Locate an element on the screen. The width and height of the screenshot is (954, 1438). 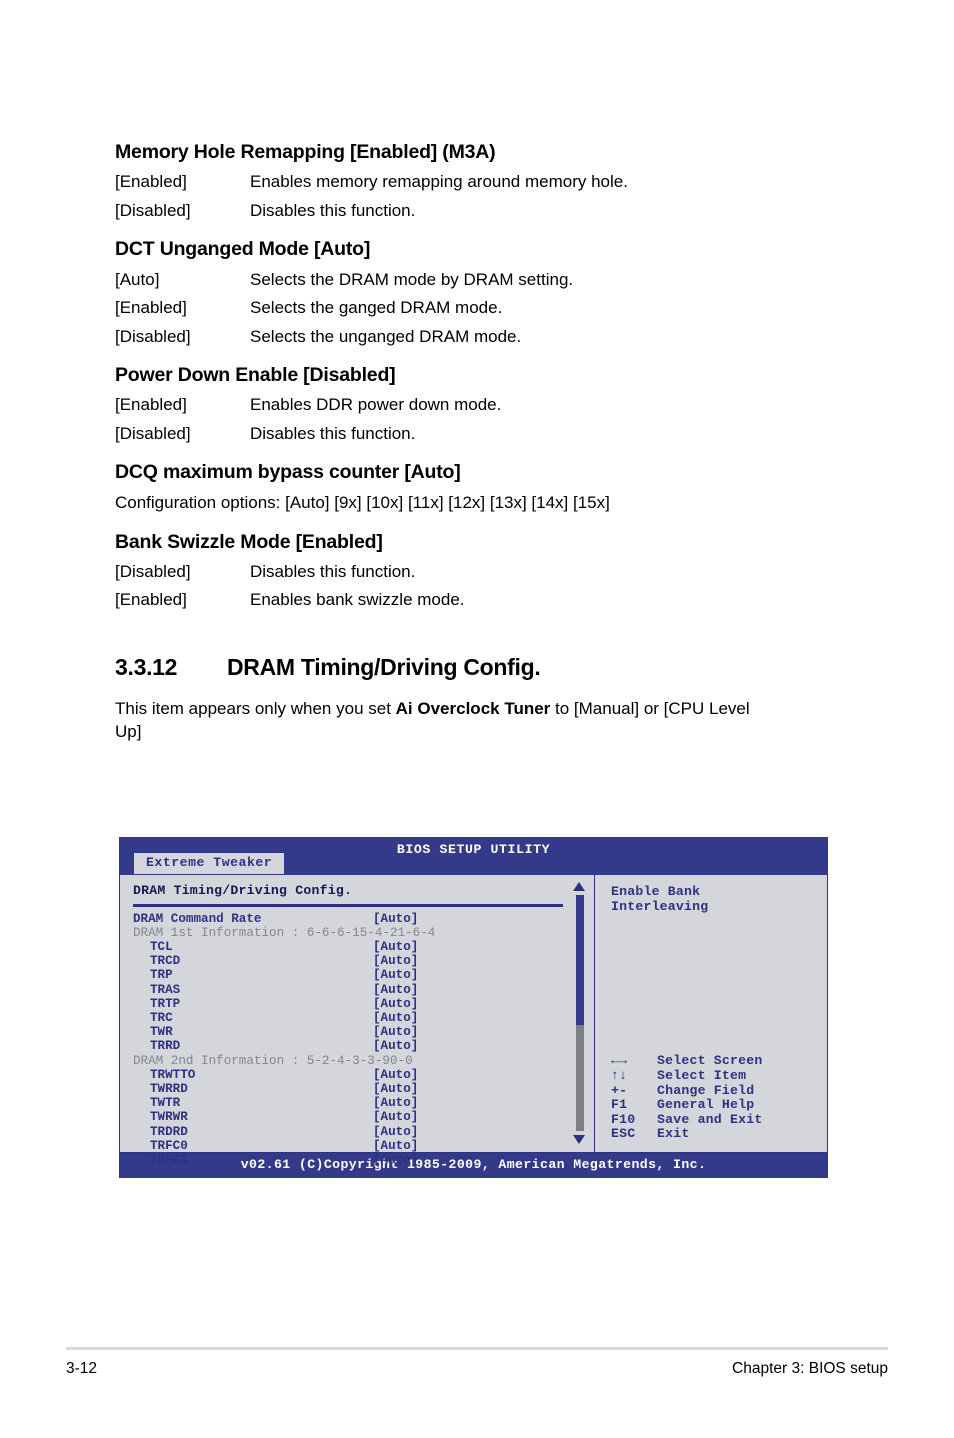
section-number: 3.3.12 is located at coordinates (146, 666).